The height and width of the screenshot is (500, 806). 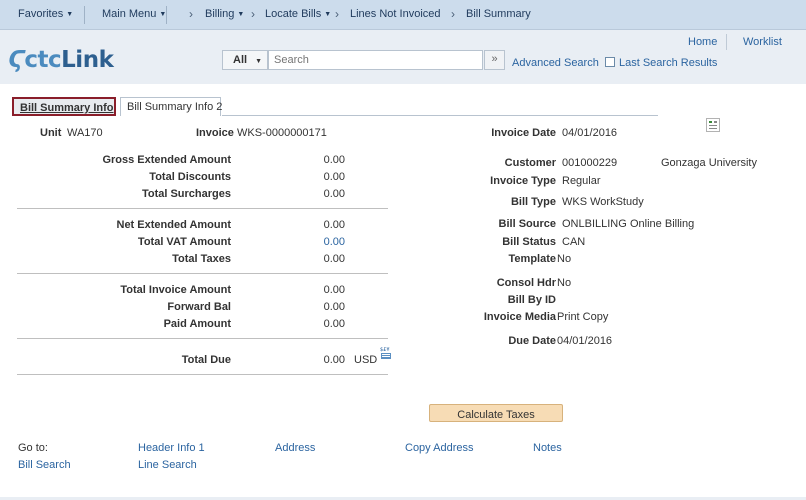 What do you see at coordinates (564, 259) in the screenshot?
I see `template-value: No` at bounding box center [564, 259].